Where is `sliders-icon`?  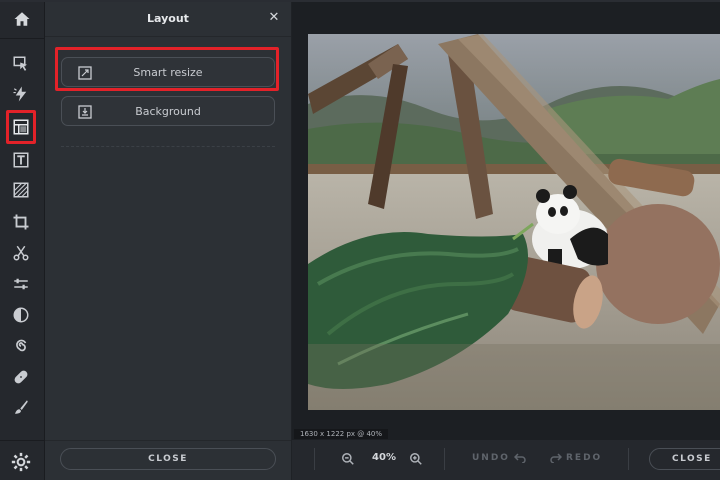 sliders-icon is located at coordinates (21, 284).